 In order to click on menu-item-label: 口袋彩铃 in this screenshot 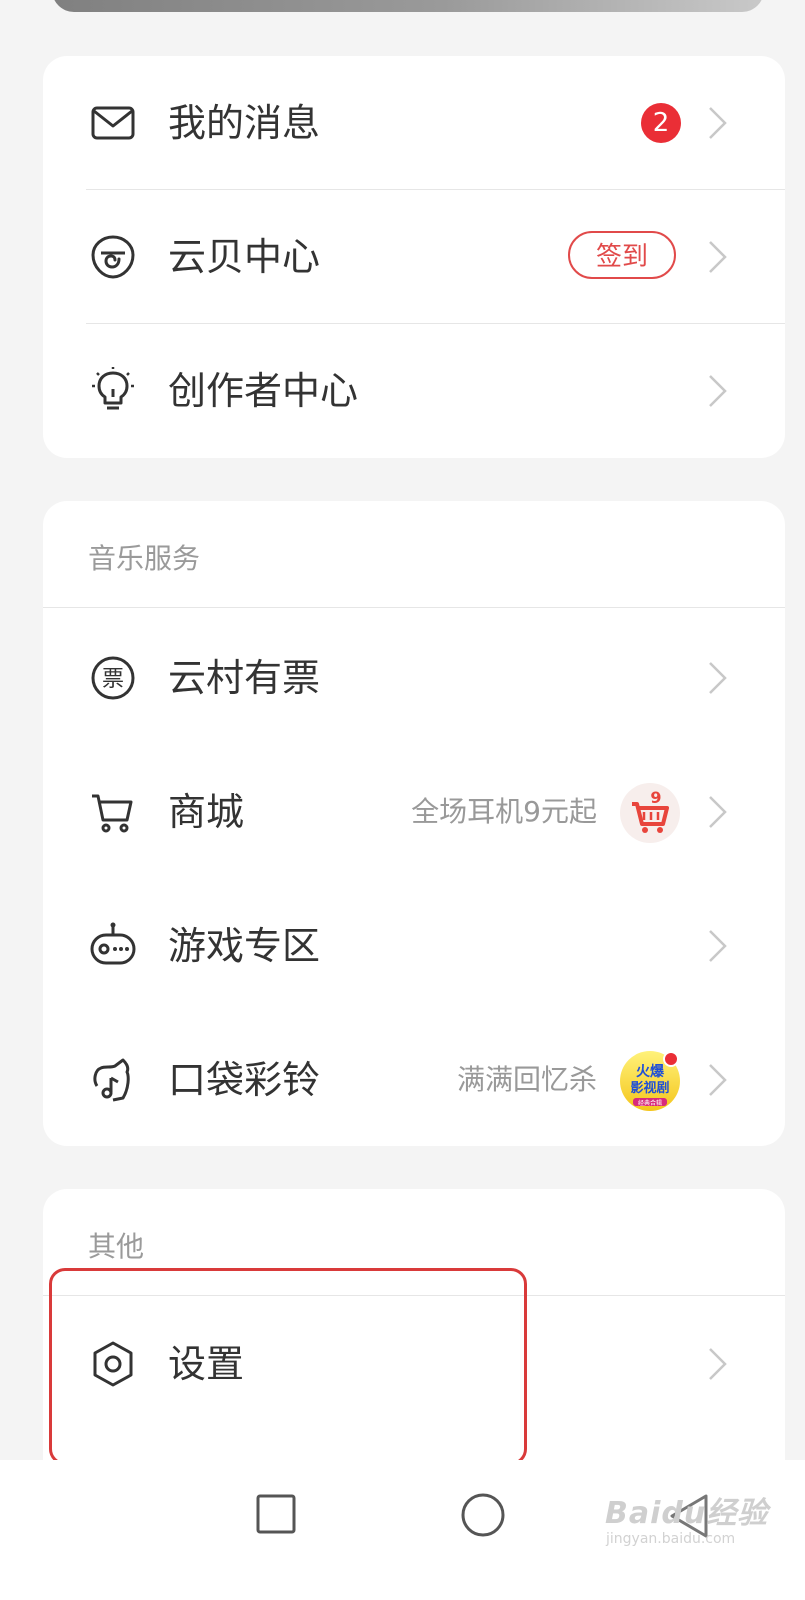, I will do `click(244, 1080)`.